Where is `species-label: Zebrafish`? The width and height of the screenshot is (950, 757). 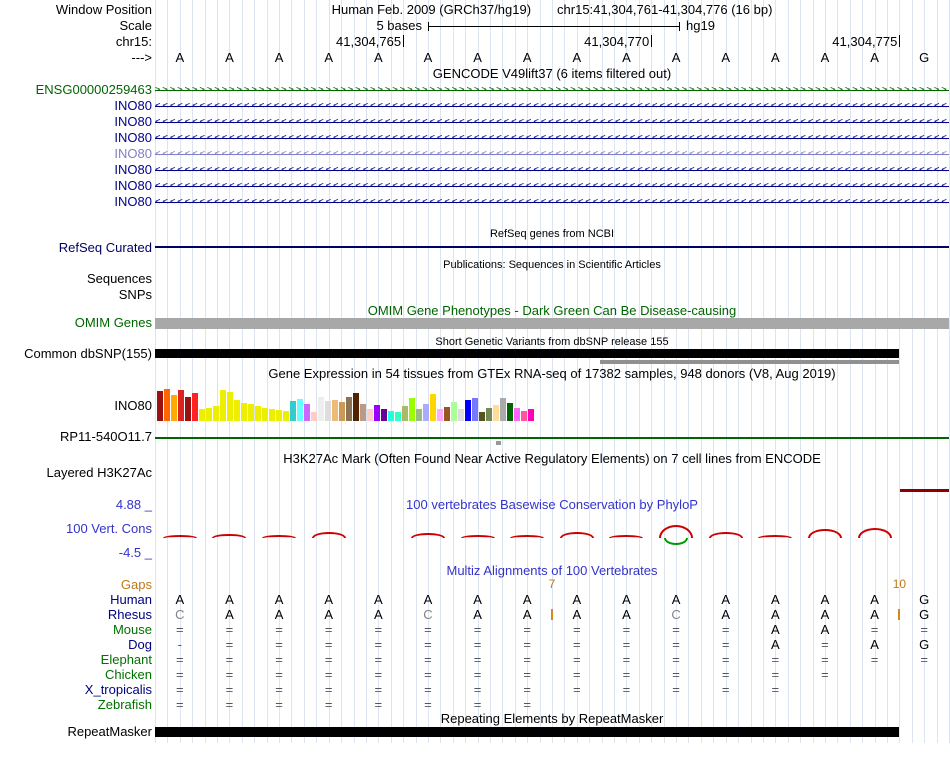 species-label: Zebrafish is located at coordinates (76, 704).